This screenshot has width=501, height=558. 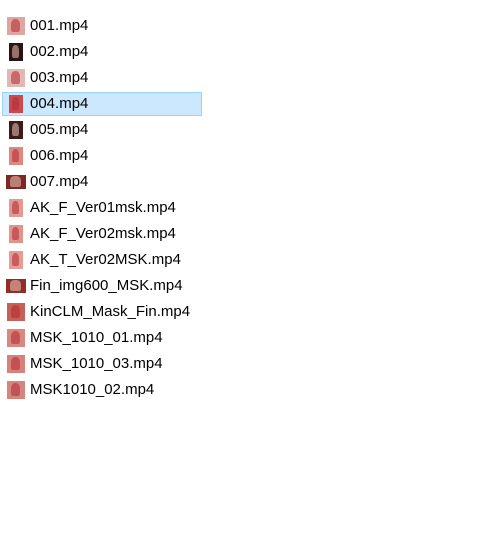 I want to click on file-item: 005.mp4, so click(x=102, y=130).